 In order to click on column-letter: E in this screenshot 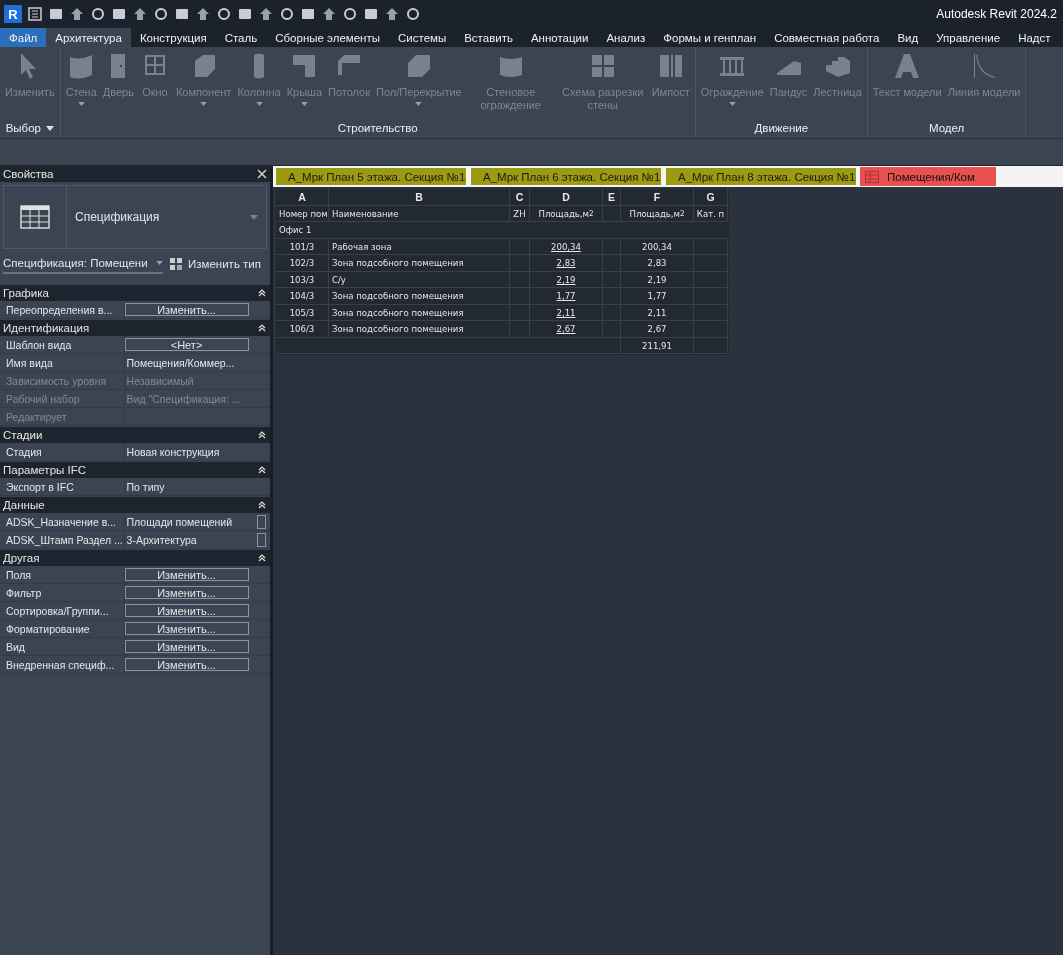, I will do `click(612, 197)`.